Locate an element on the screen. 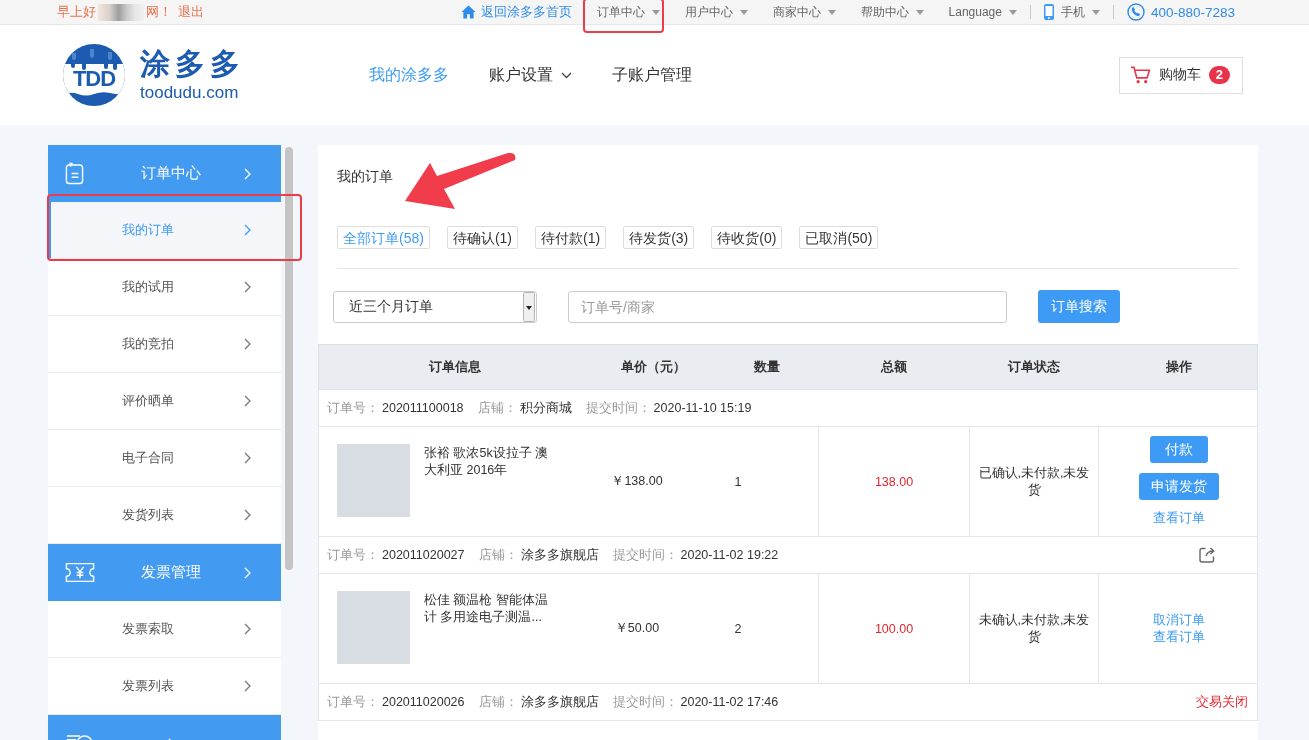 This screenshot has width=1309, height=740. filter-tab: 全部订单(58) is located at coordinates (383, 237).